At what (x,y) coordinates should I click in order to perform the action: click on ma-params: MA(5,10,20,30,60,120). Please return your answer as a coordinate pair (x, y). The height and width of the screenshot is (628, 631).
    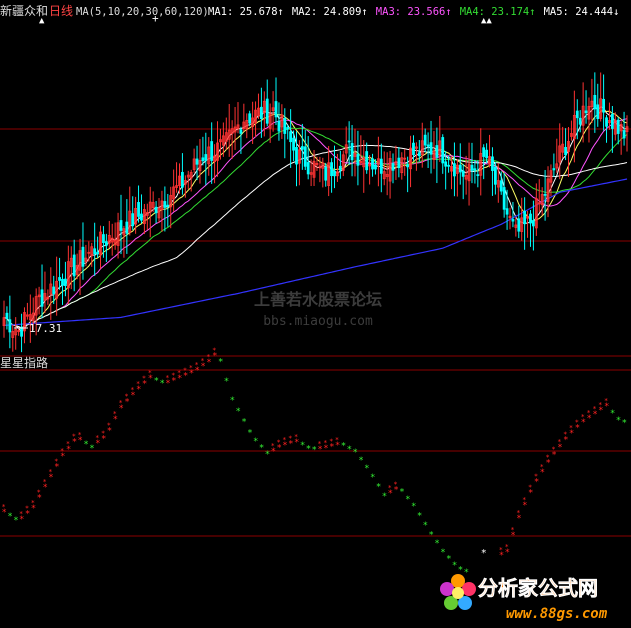
    Looking at the image, I should click on (142, 12).